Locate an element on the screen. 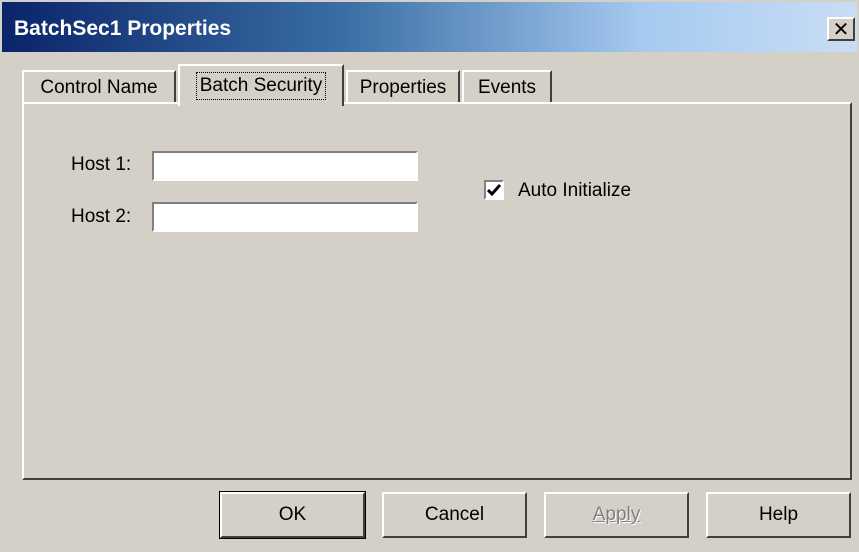 This screenshot has width=859, height=552. auto-initialize-checkbox is located at coordinates (494, 190).